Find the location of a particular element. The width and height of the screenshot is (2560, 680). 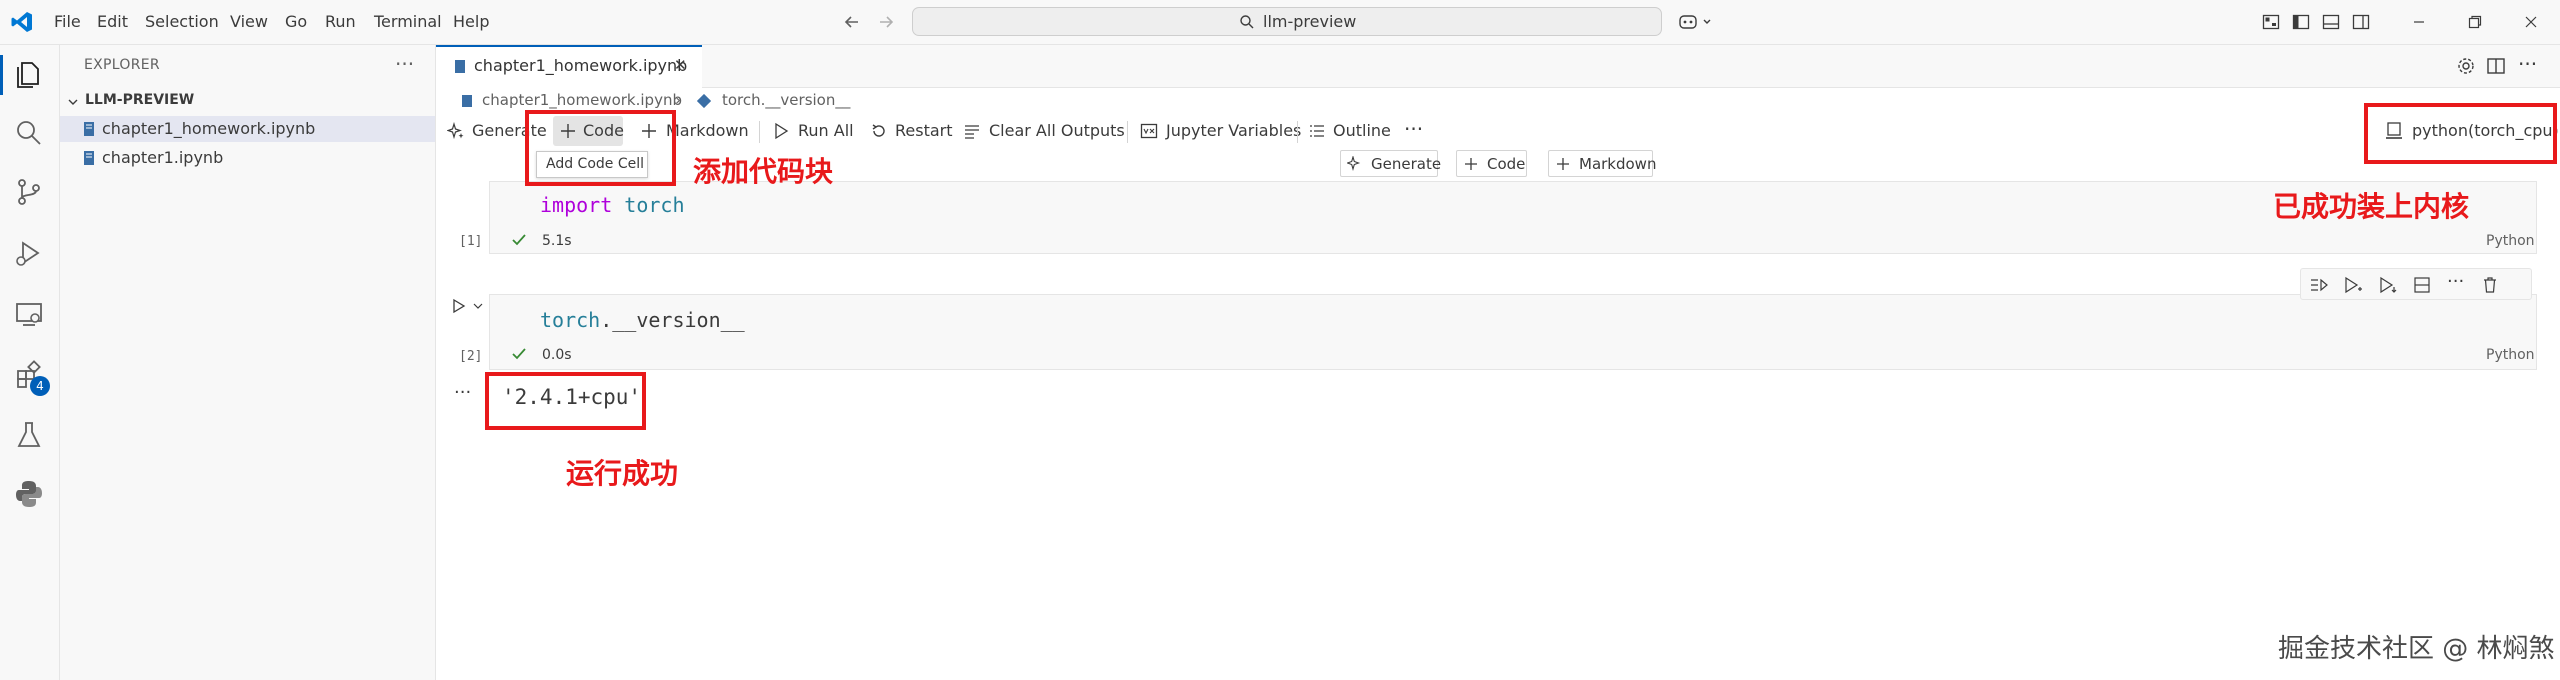

copilot-icon is located at coordinates (1696, 22).